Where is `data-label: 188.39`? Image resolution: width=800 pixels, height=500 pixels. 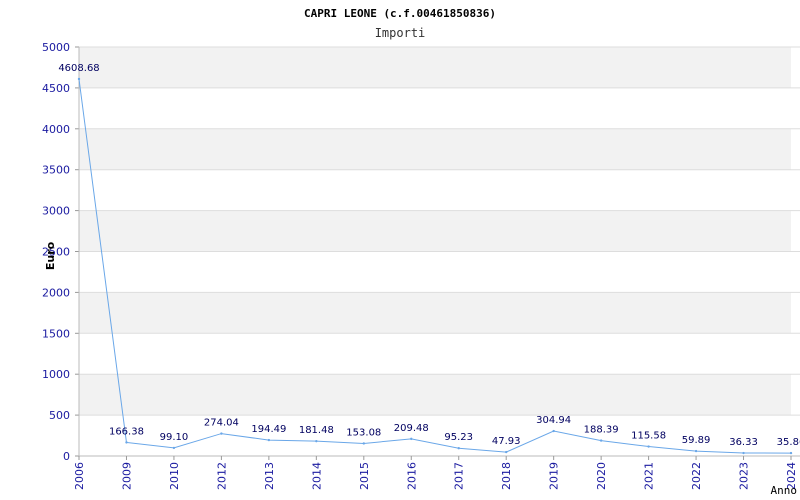
data-label: 188.39 is located at coordinates (601, 430).